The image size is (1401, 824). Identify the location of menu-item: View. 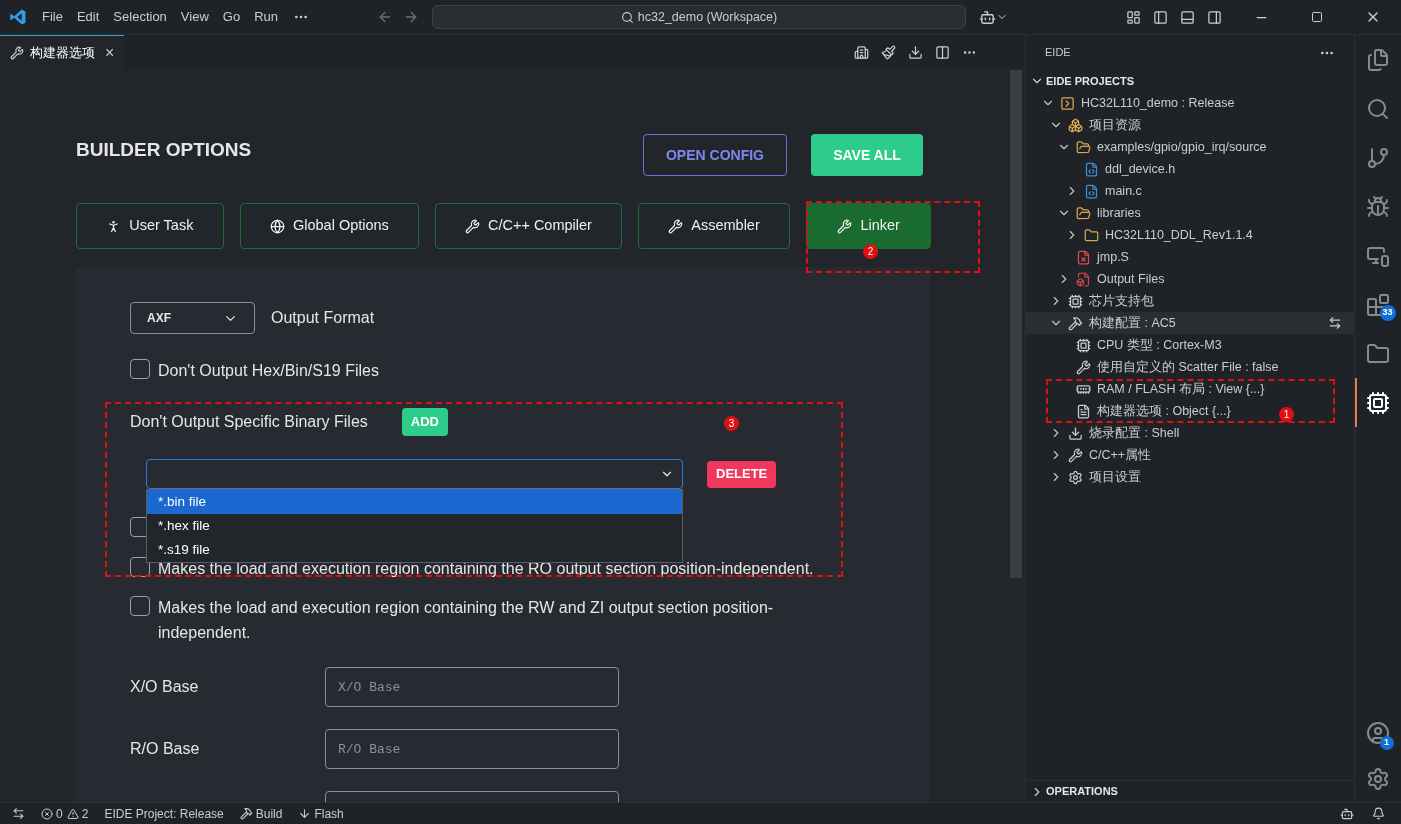
(194, 17).